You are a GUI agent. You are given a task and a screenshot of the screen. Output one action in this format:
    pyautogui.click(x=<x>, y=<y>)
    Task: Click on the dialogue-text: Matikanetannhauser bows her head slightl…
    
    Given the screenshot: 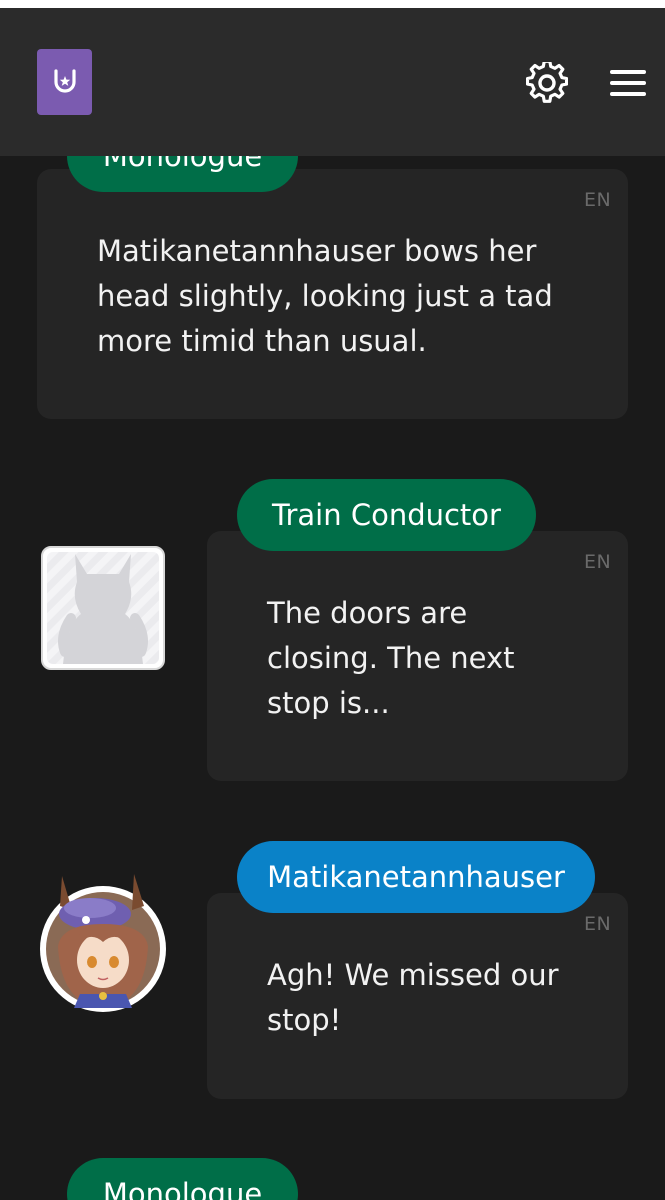 What is the action you would take?
    pyautogui.click(x=325, y=296)
    